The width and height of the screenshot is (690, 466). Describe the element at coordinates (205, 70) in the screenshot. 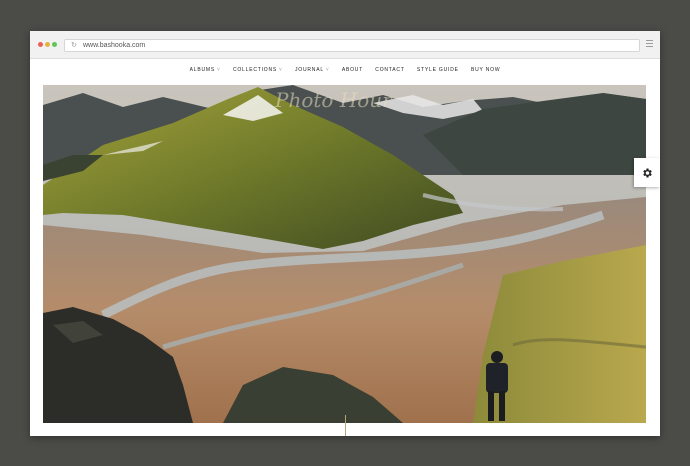

I see `nav-item-albums: ALBUMS ˅` at that location.